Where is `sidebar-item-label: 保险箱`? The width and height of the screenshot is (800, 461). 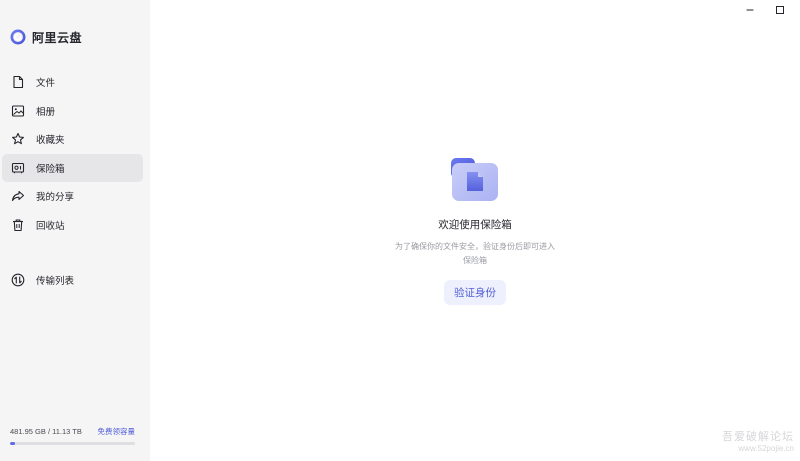
sidebar-item-label: 保险箱 is located at coordinates (50, 169).